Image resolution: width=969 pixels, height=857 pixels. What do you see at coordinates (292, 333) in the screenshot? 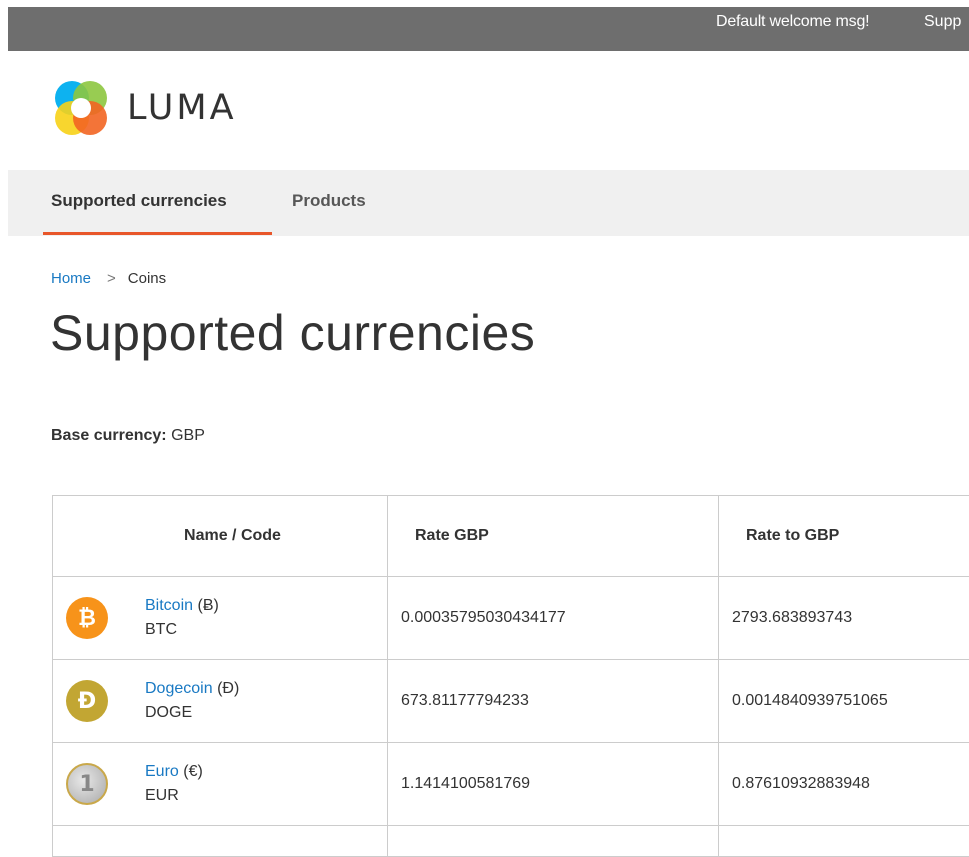
I see `page-title: Supported currencies` at bounding box center [292, 333].